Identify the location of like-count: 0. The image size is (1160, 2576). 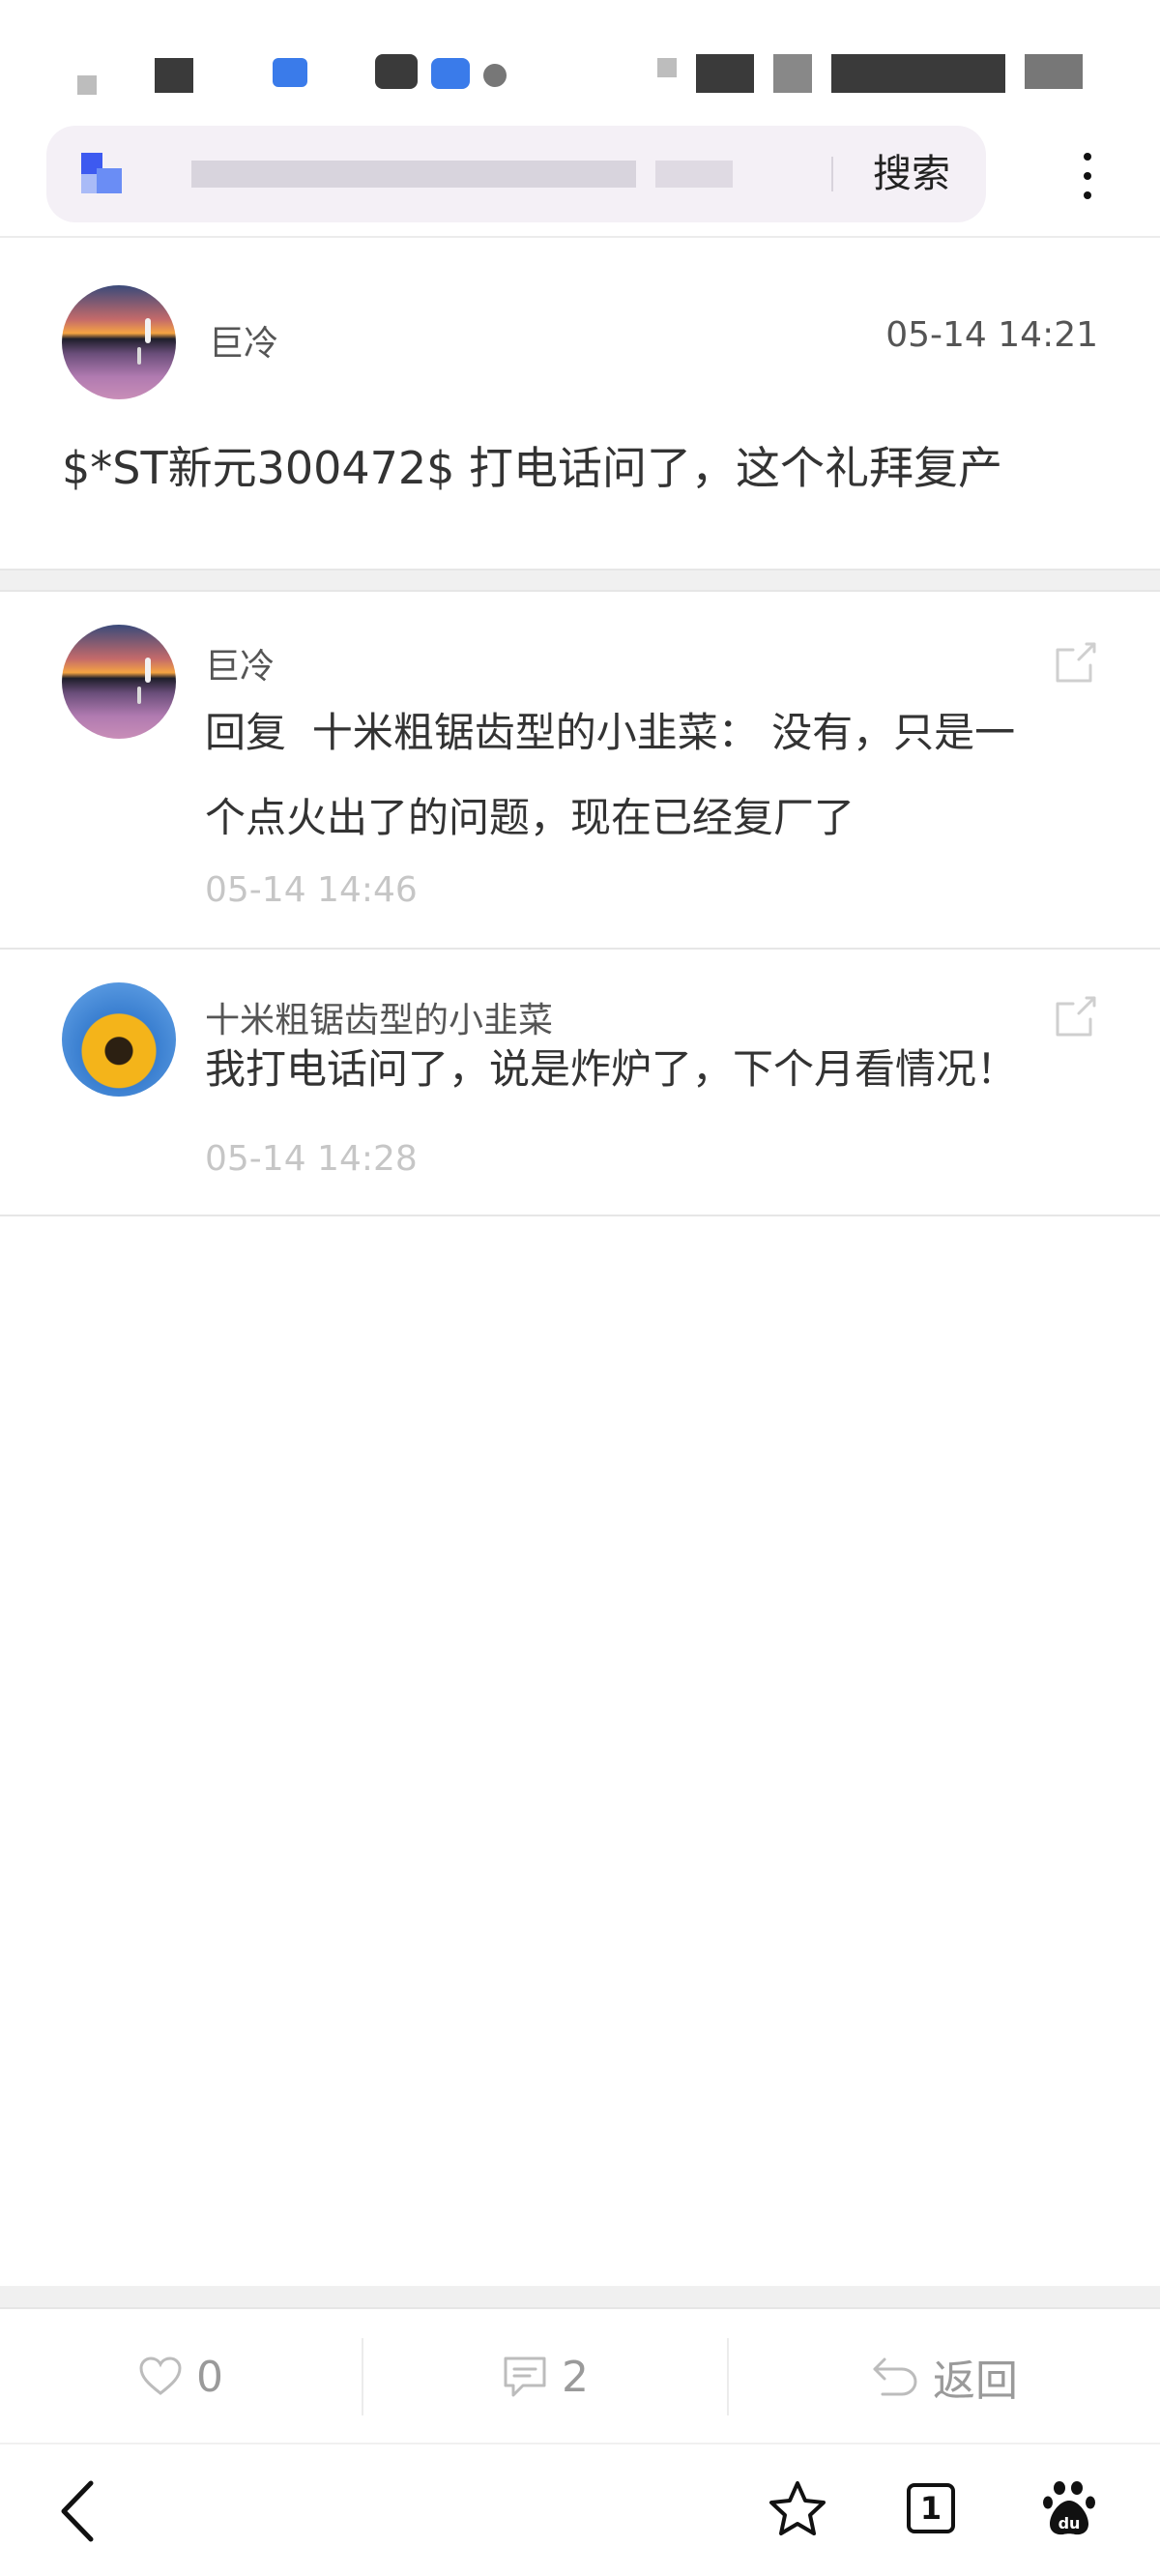
(210, 2377).